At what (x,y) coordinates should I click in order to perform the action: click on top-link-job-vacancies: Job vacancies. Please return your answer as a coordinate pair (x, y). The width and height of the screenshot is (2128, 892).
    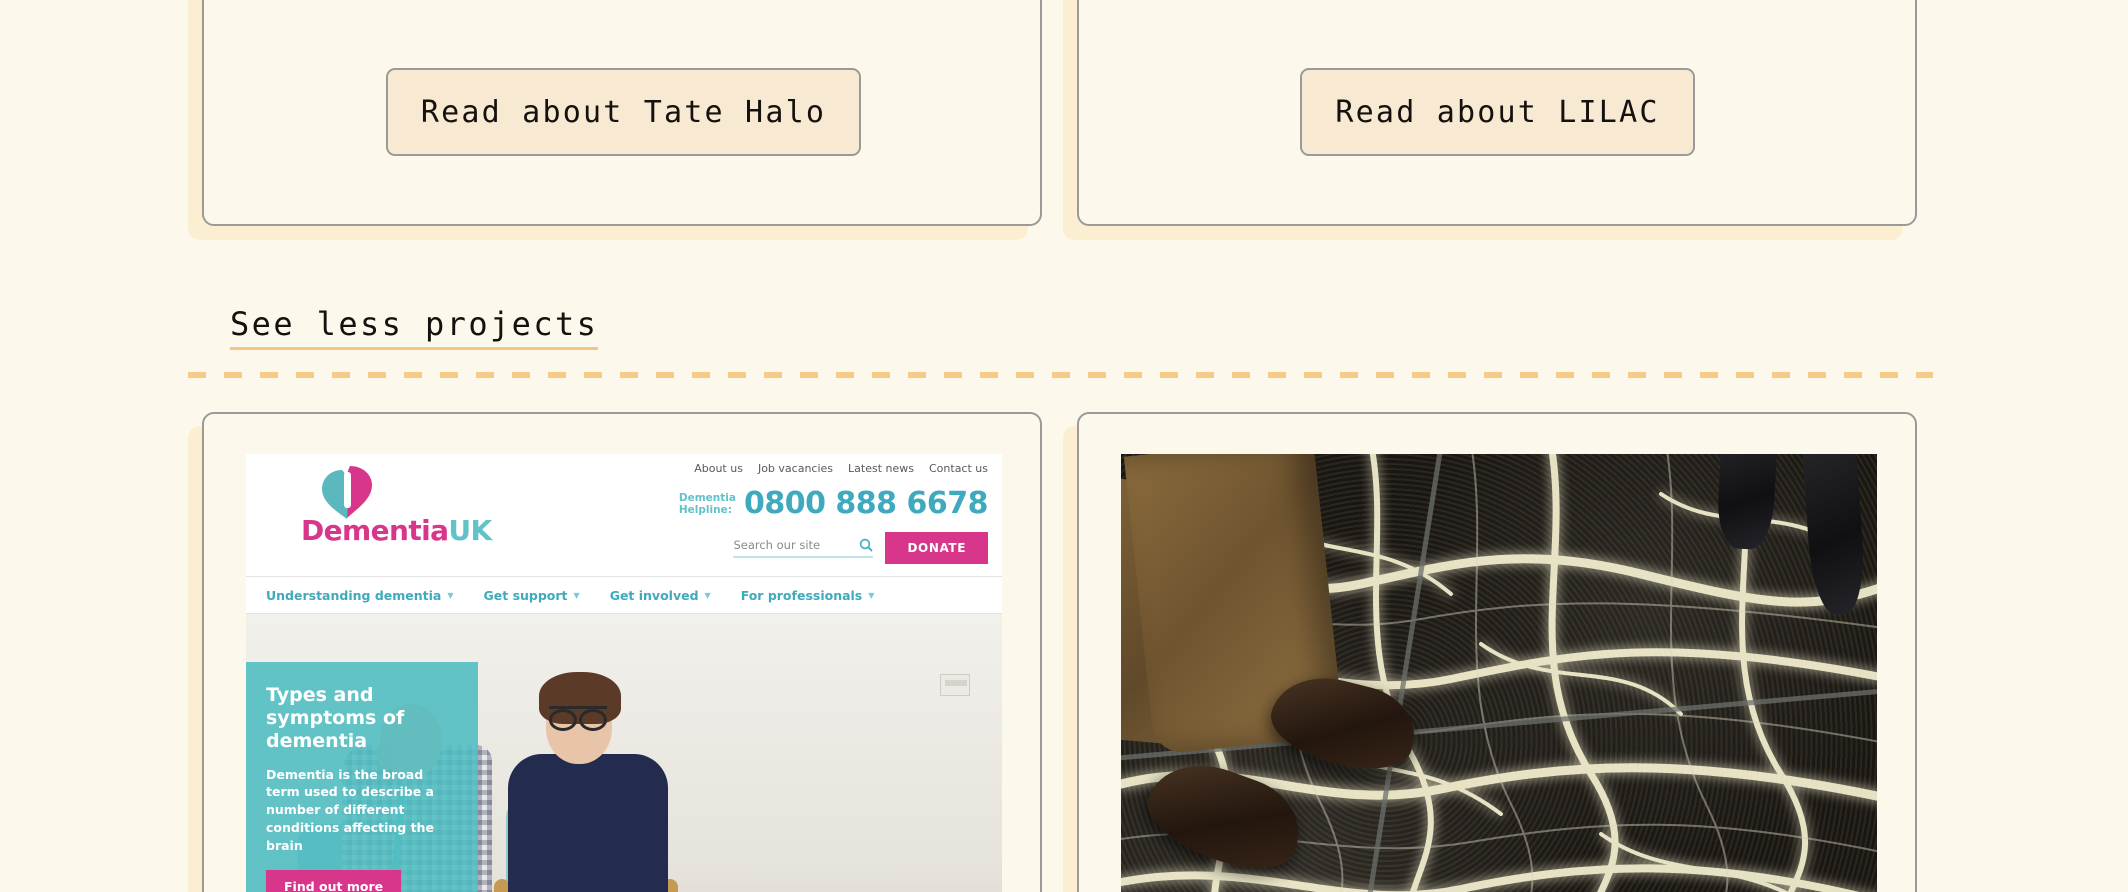
    Looking at the image, I should click on (795, 468).